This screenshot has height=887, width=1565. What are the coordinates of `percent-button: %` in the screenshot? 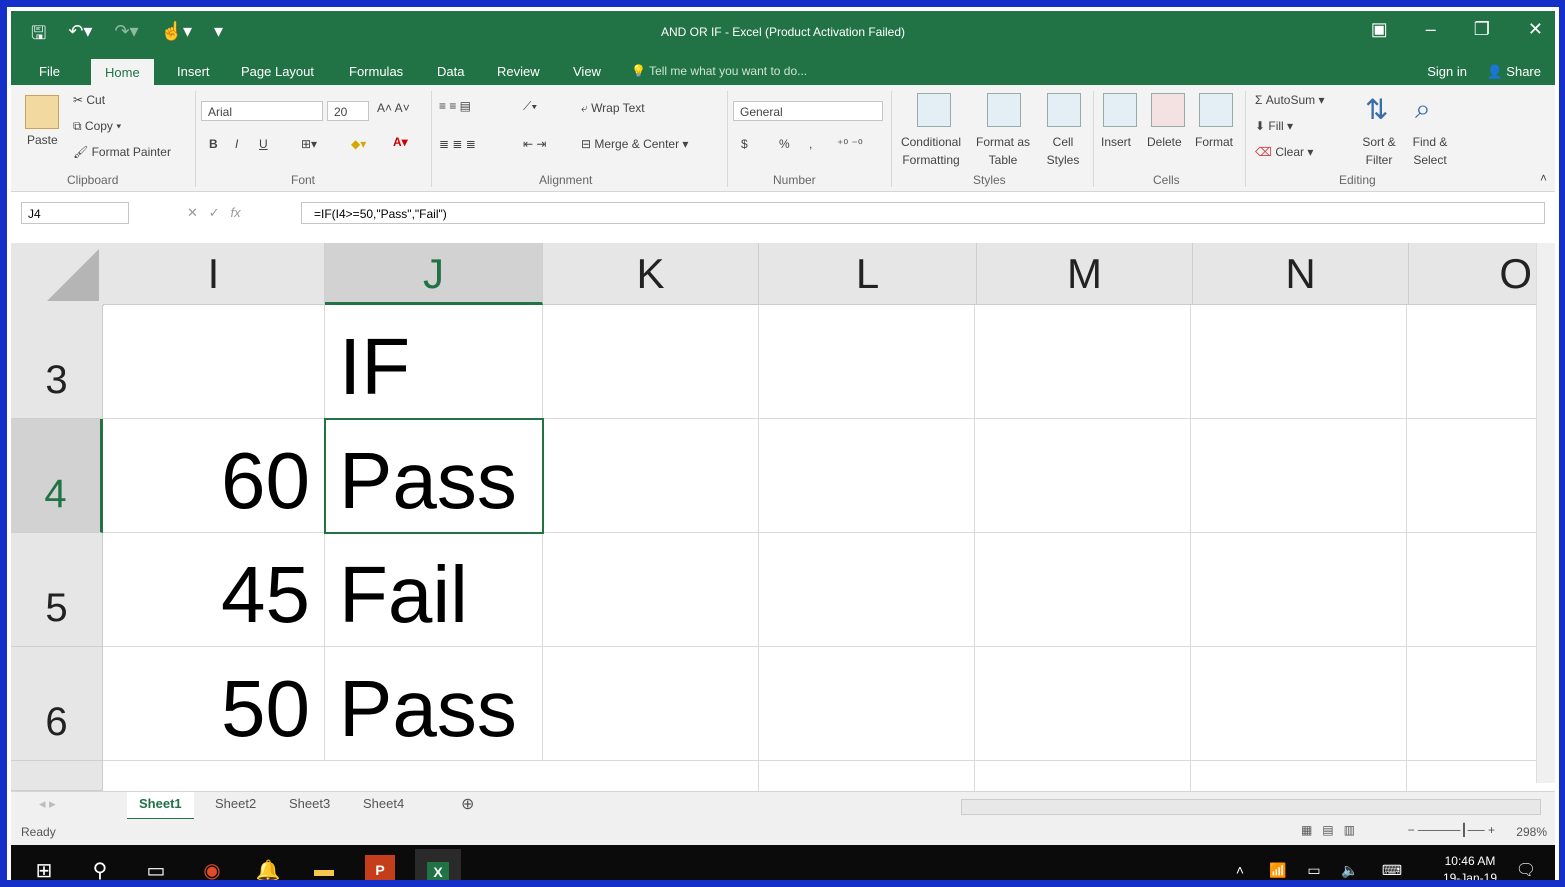 It's located at (784, 144).